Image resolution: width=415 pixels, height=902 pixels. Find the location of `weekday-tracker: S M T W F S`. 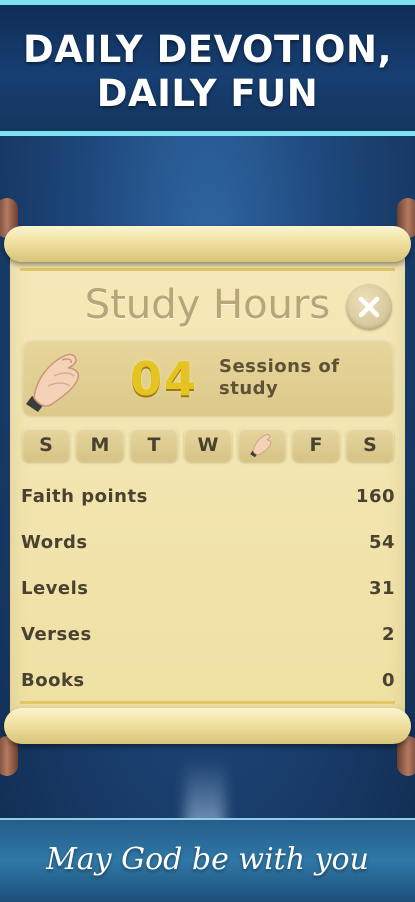

weekday-tracker: S M T W F S is located at coordinates (209, 445).